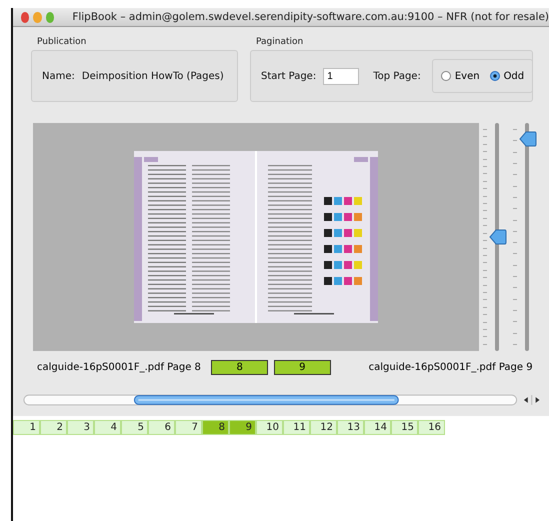 Image resolution: width=549 pixels, height=521 pixels. Describe the element at coordinates (134, 427) in the screenshot. I see `page-tab: 5` at that location.